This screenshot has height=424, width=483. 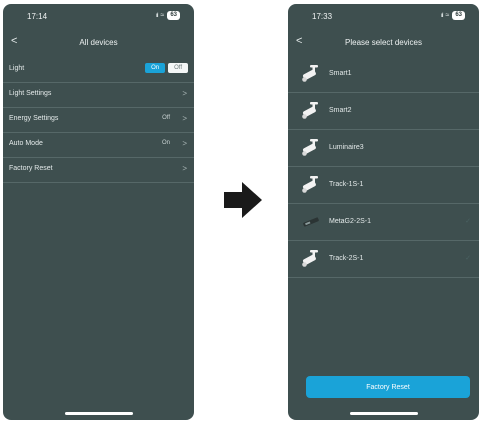 What do you see at coordinates (383, 74) in the screenshot?
I see `device-row-smart1: Smart1` at bounding box center [383, 74].